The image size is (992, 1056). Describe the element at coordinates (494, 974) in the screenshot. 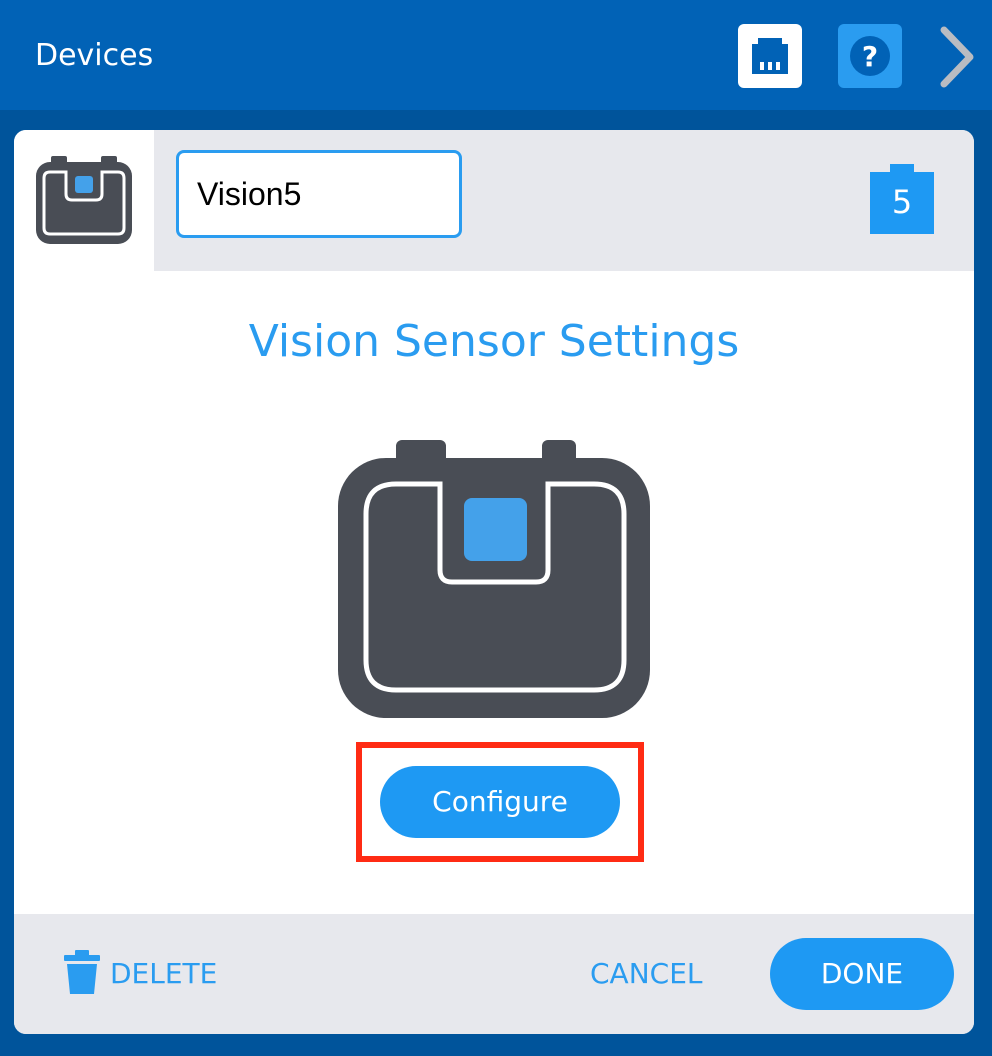

I see `card-footer: DELETE CANCEL DONE` at that location.